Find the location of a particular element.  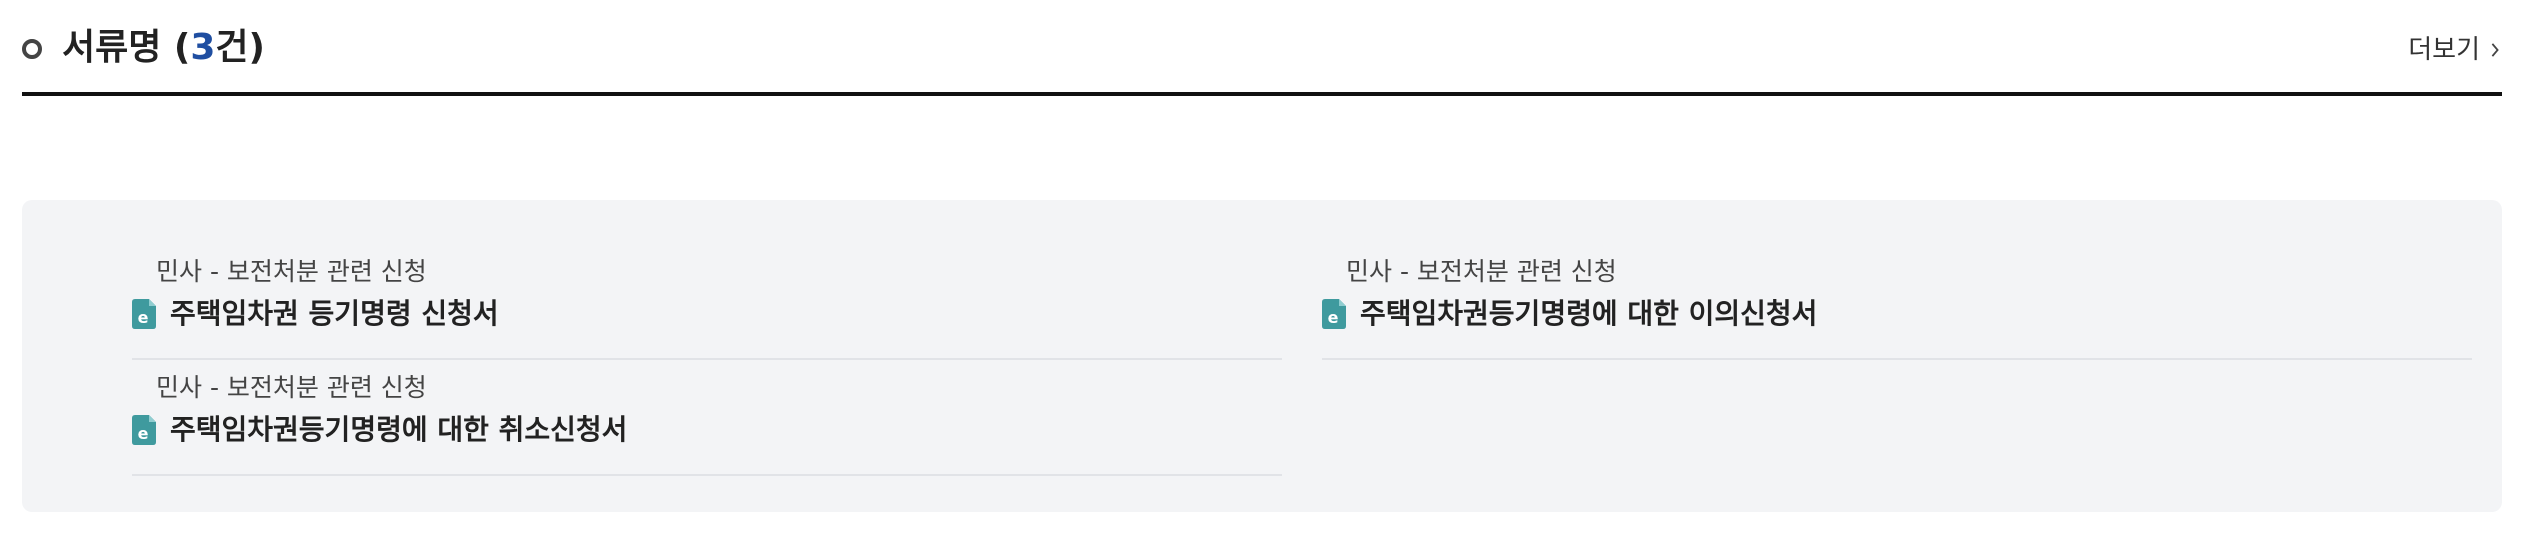

document-name: 주택임차권등기명령에 대한 이의신청서 is located at coordinates (1589, 313).